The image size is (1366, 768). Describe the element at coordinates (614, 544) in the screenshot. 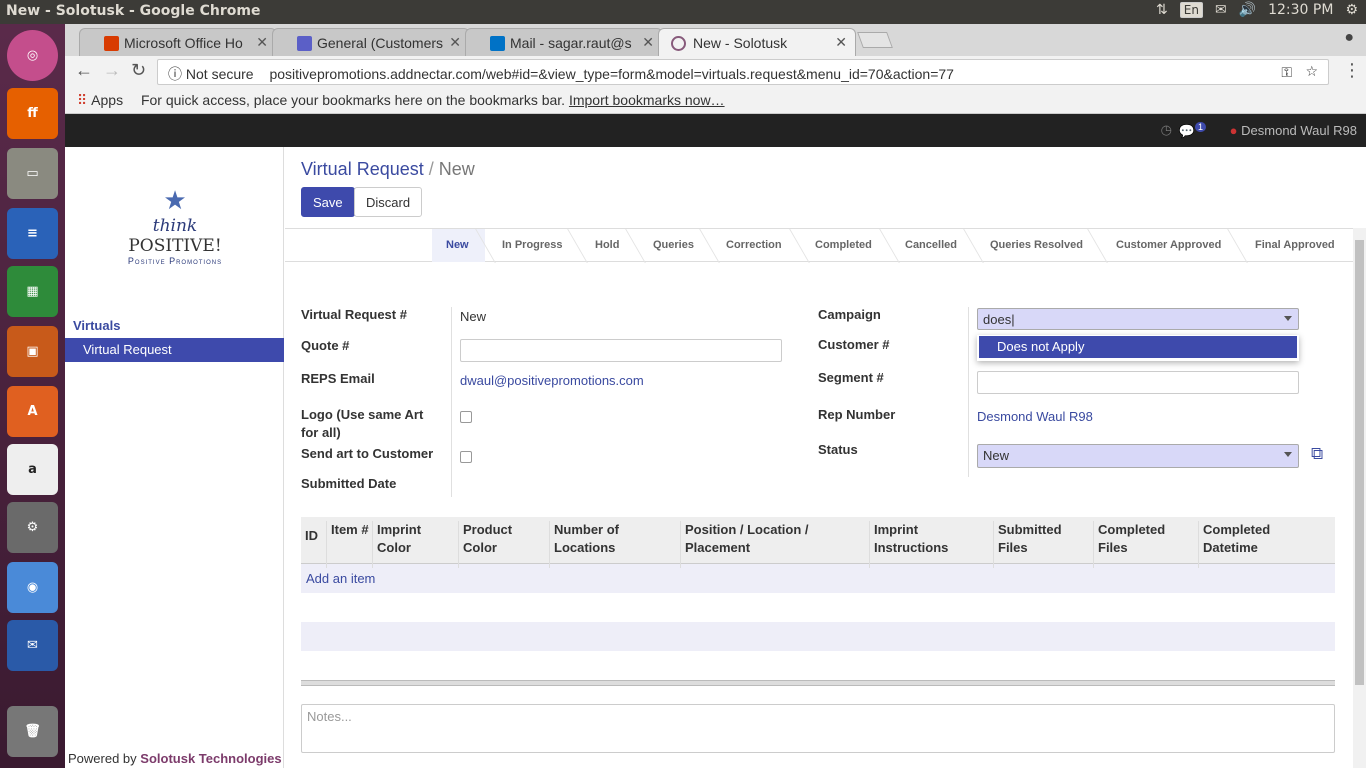

I see `column-header: Number of Locations` at that location.